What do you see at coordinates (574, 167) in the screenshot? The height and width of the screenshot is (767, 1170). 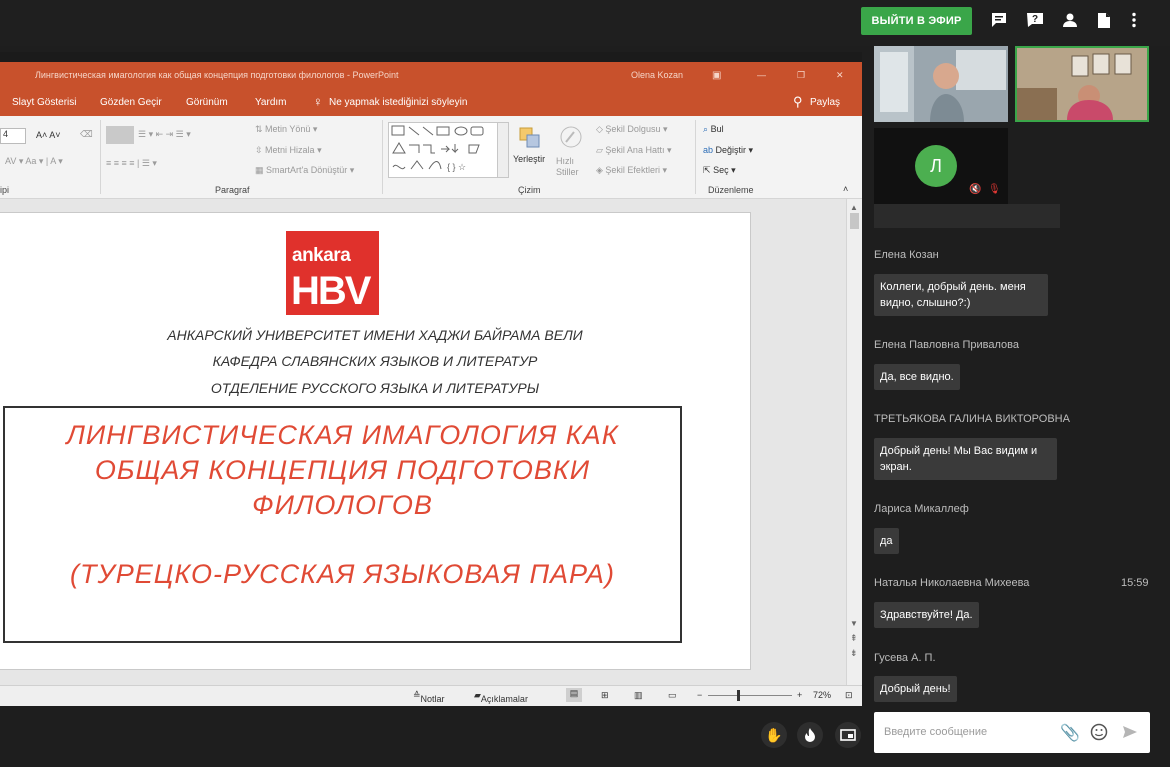 I see `quick-styles-button: Hızlı Stiller` at bounding box center [574, 167].